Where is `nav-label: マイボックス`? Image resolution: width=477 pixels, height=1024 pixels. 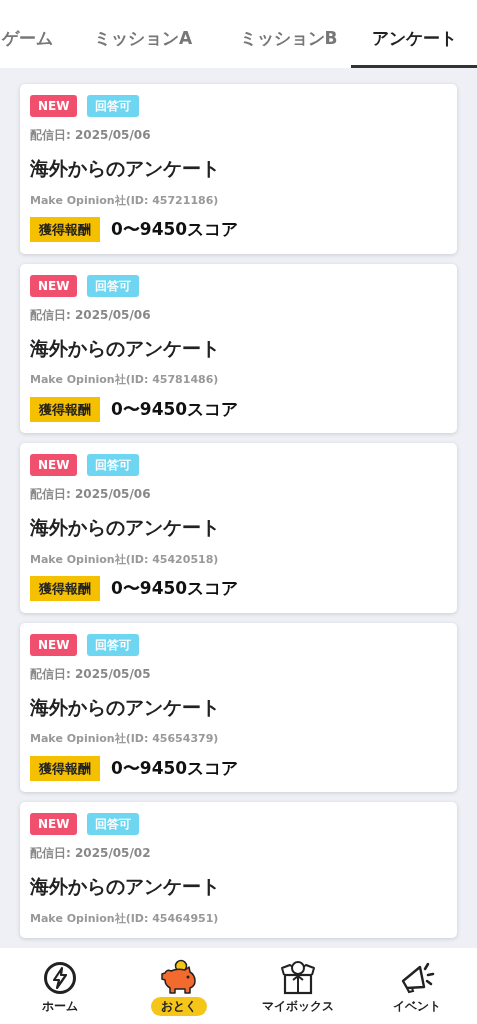
nav-label: マイボックス is located at coordinates (298, 1006).